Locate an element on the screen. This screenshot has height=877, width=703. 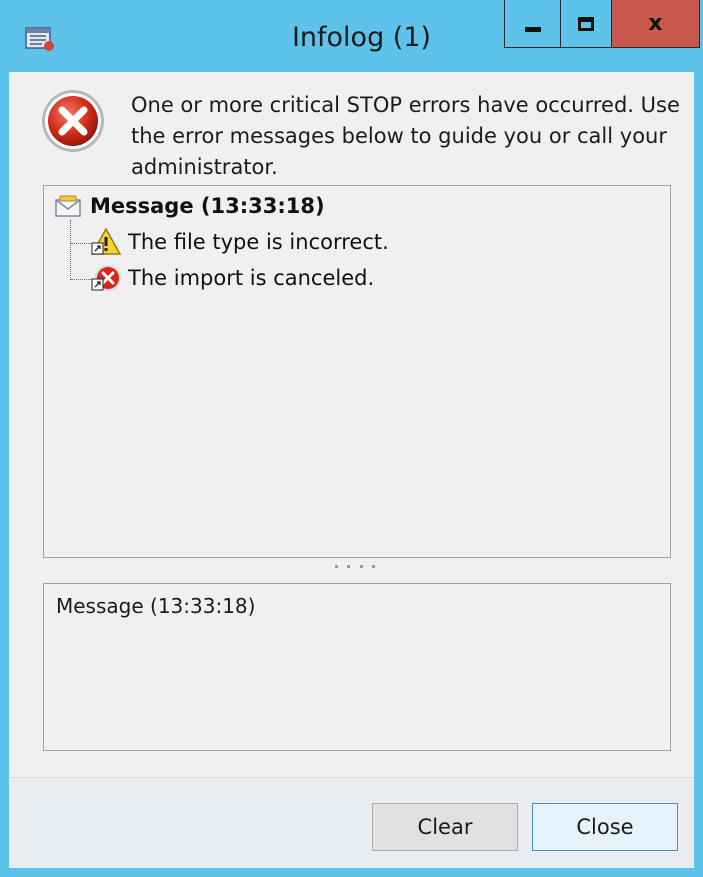
tree-node-label: The import is canceled. is located at coordinates (251, 278).